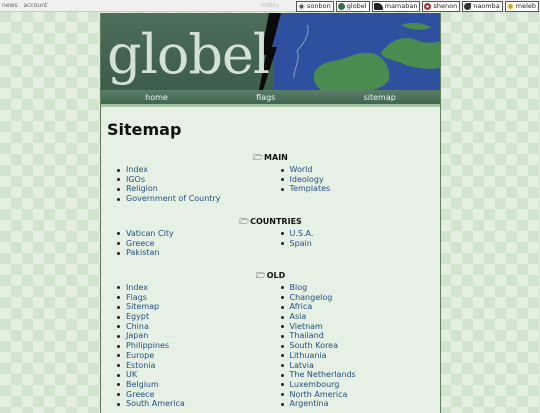 The width and height of the screenshot is (540, 413). I want to click on sitemap-link: Argentina, so click(357, 404).